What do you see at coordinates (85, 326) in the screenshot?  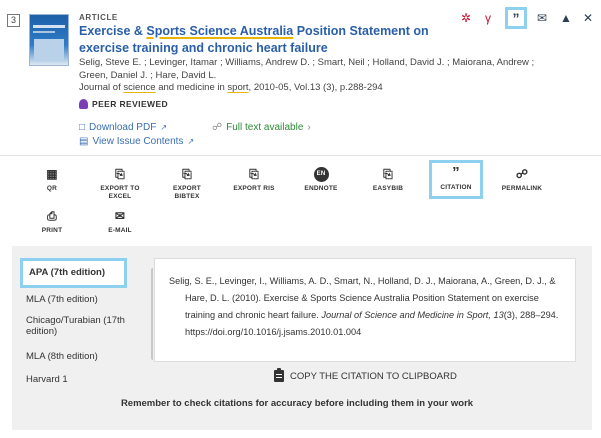 I see `citation-style-chicago: Chicago/Turabian (17th edition)` at bounding box center [85, 326].